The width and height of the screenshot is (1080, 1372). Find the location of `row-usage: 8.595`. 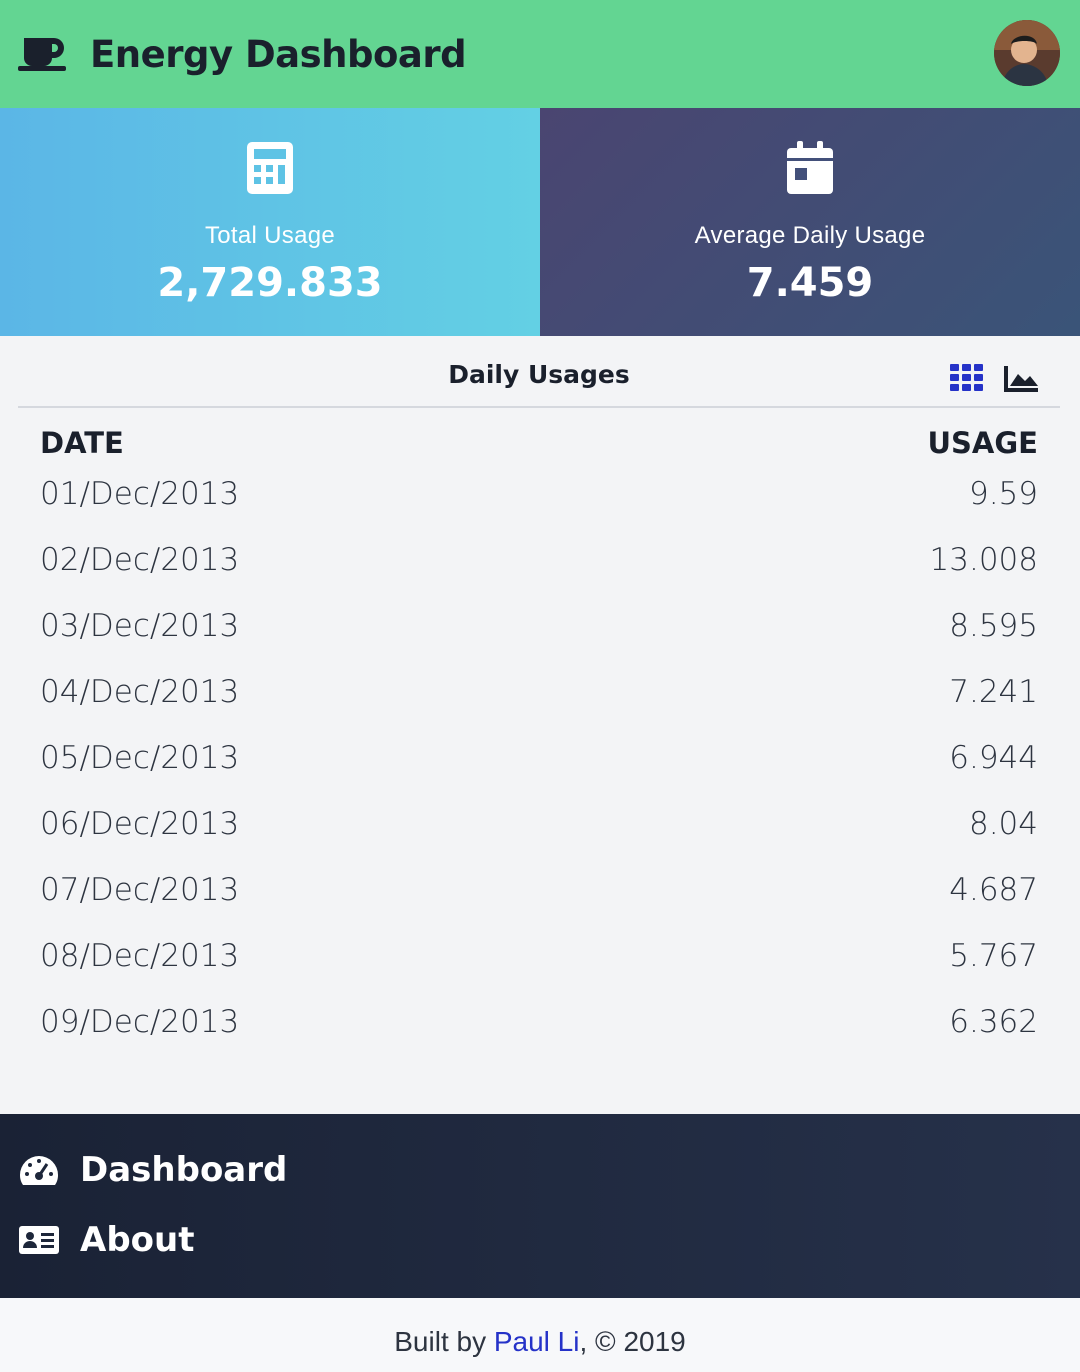

row-usage: 8.595 is located at coordinates (993, 626).